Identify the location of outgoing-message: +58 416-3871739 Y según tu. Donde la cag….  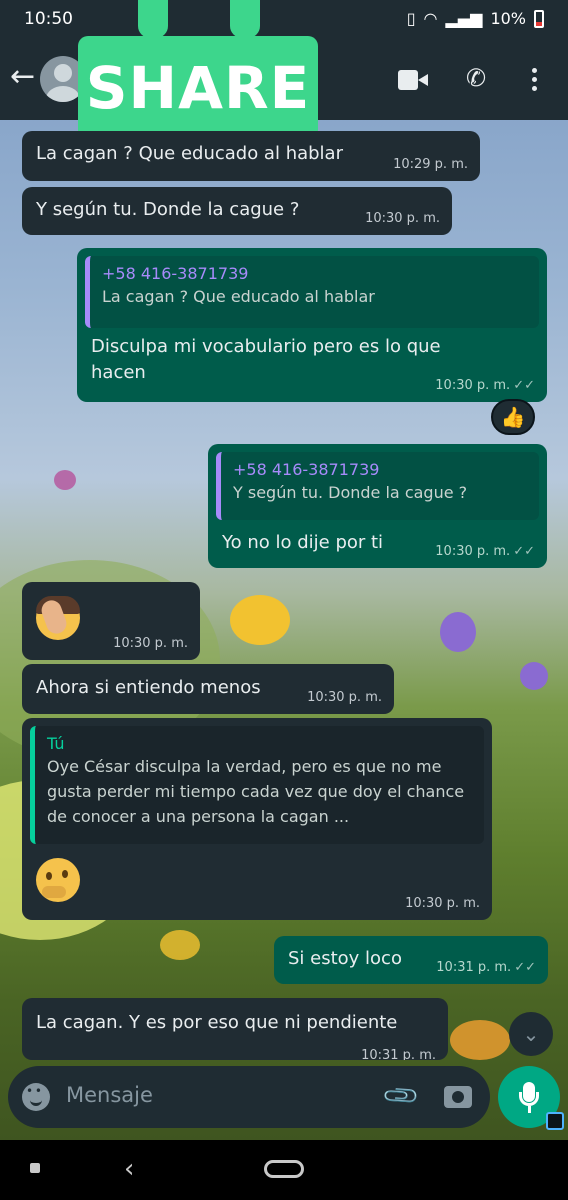
(377, 506).